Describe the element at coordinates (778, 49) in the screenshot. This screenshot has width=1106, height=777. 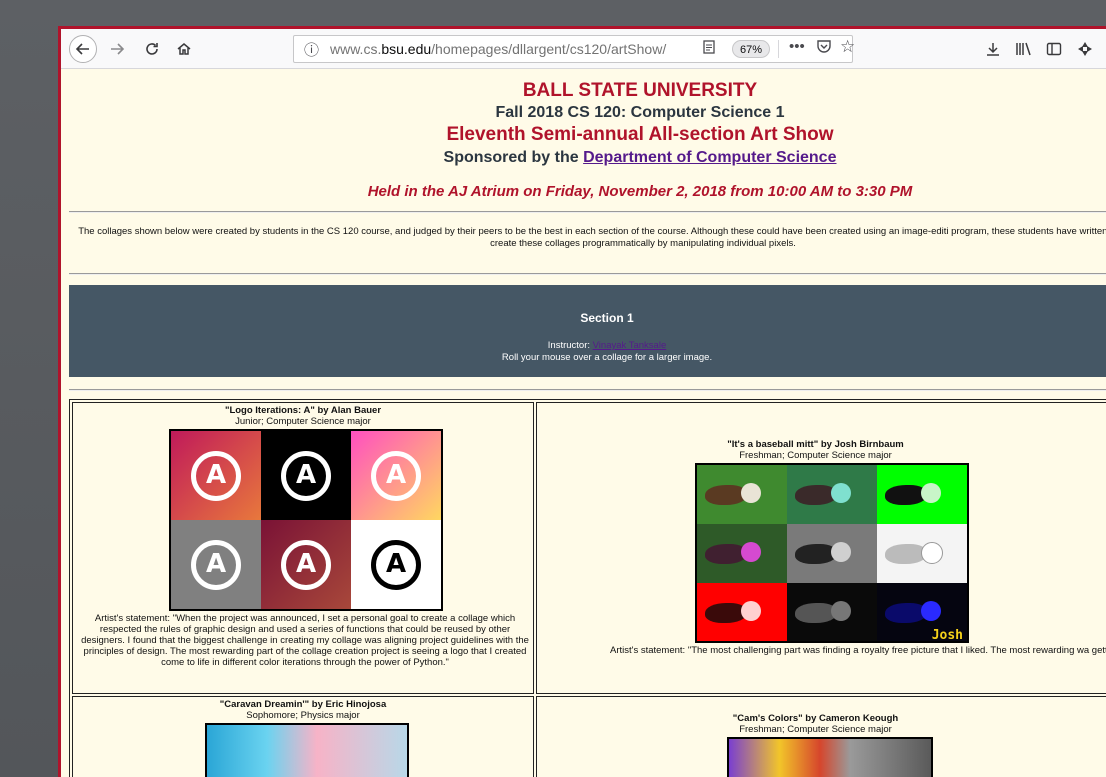
I see `urlbar-separator` at that location.